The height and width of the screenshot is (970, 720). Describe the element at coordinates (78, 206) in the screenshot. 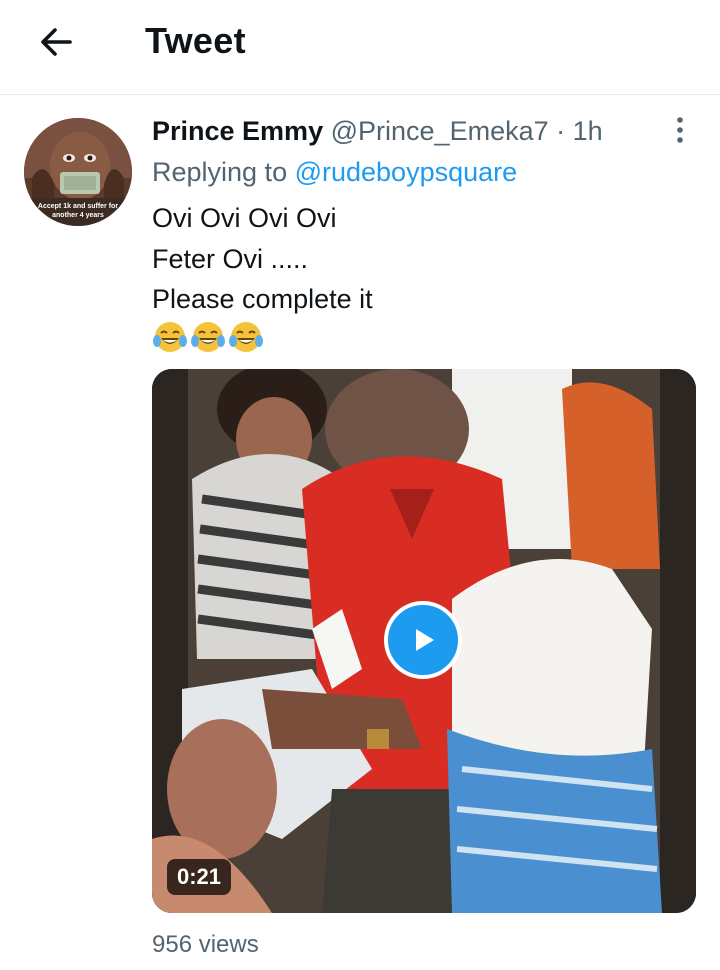

I see `svg-text: Accept 1k and suffer for` at that location.